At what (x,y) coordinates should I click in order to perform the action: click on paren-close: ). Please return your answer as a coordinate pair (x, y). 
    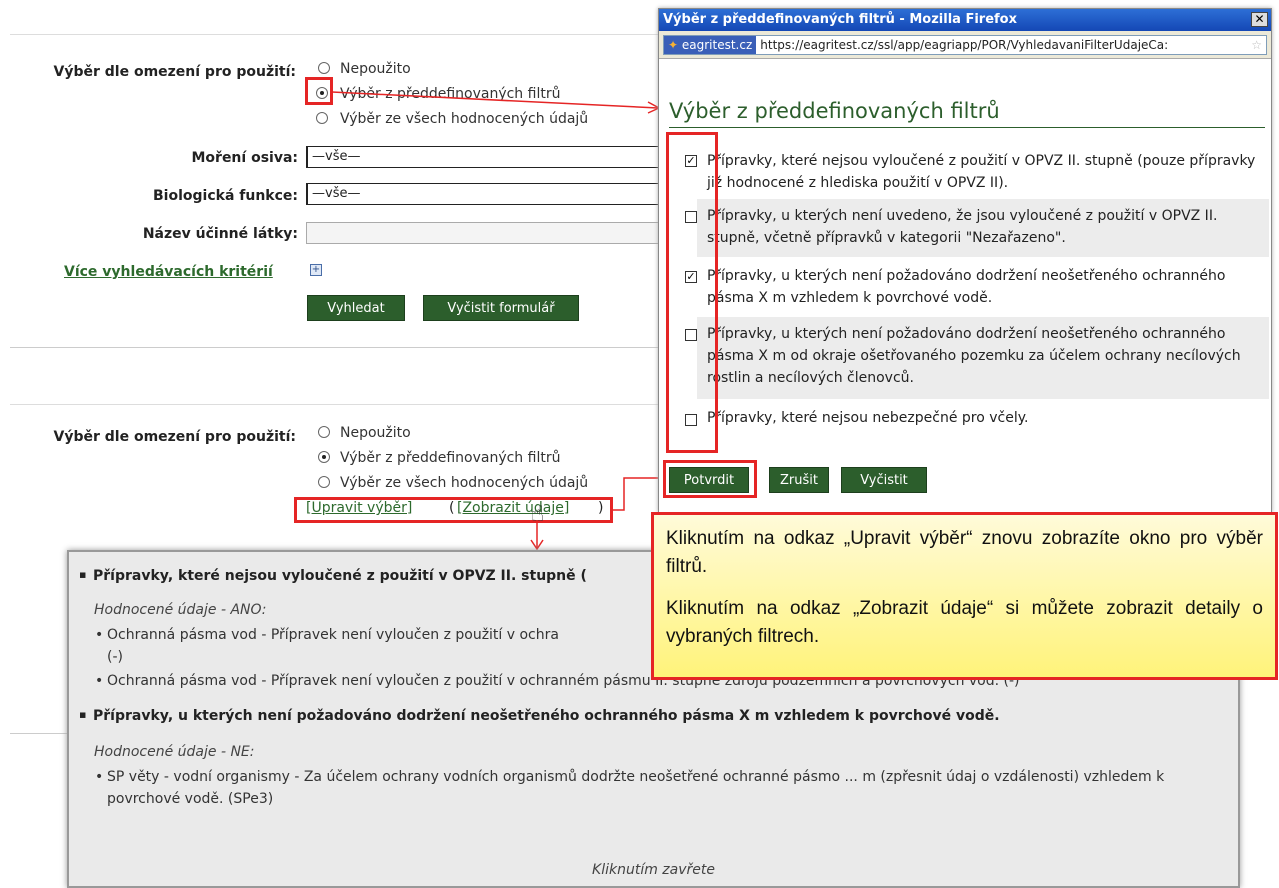
    Looking at the image, I should click on (601, 508).